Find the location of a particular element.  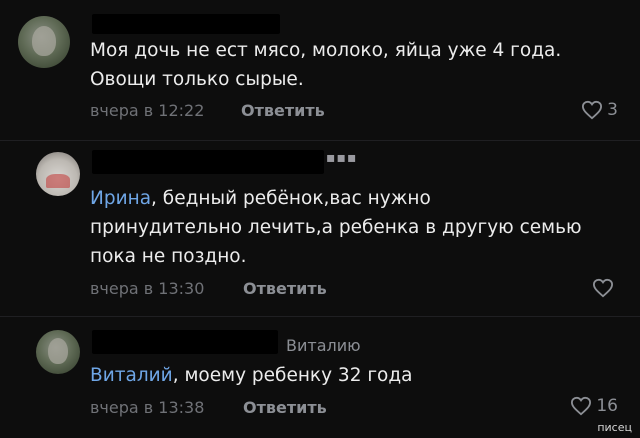

comment-line-text: , моему ребенку 32 года is located at coordinates (292, 375).